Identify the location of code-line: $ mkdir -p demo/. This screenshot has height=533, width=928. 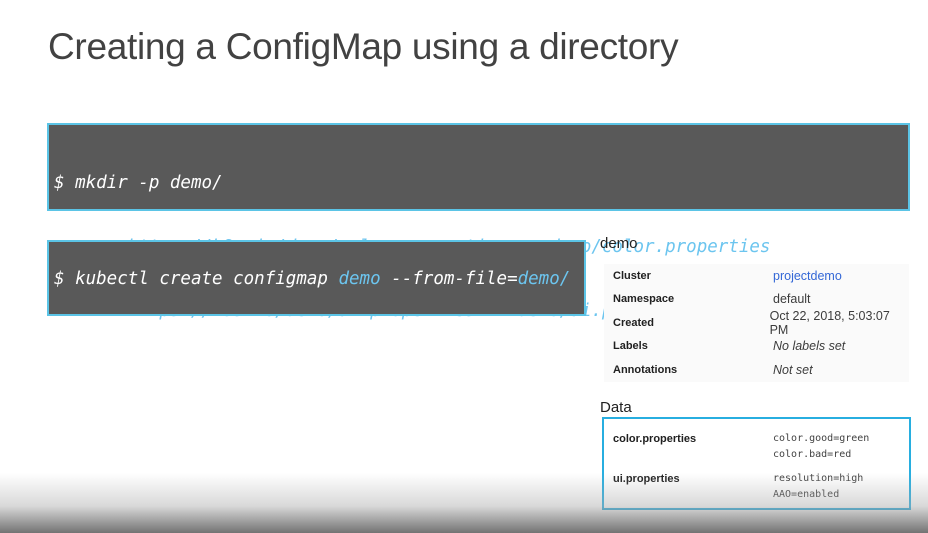
(481, 183).